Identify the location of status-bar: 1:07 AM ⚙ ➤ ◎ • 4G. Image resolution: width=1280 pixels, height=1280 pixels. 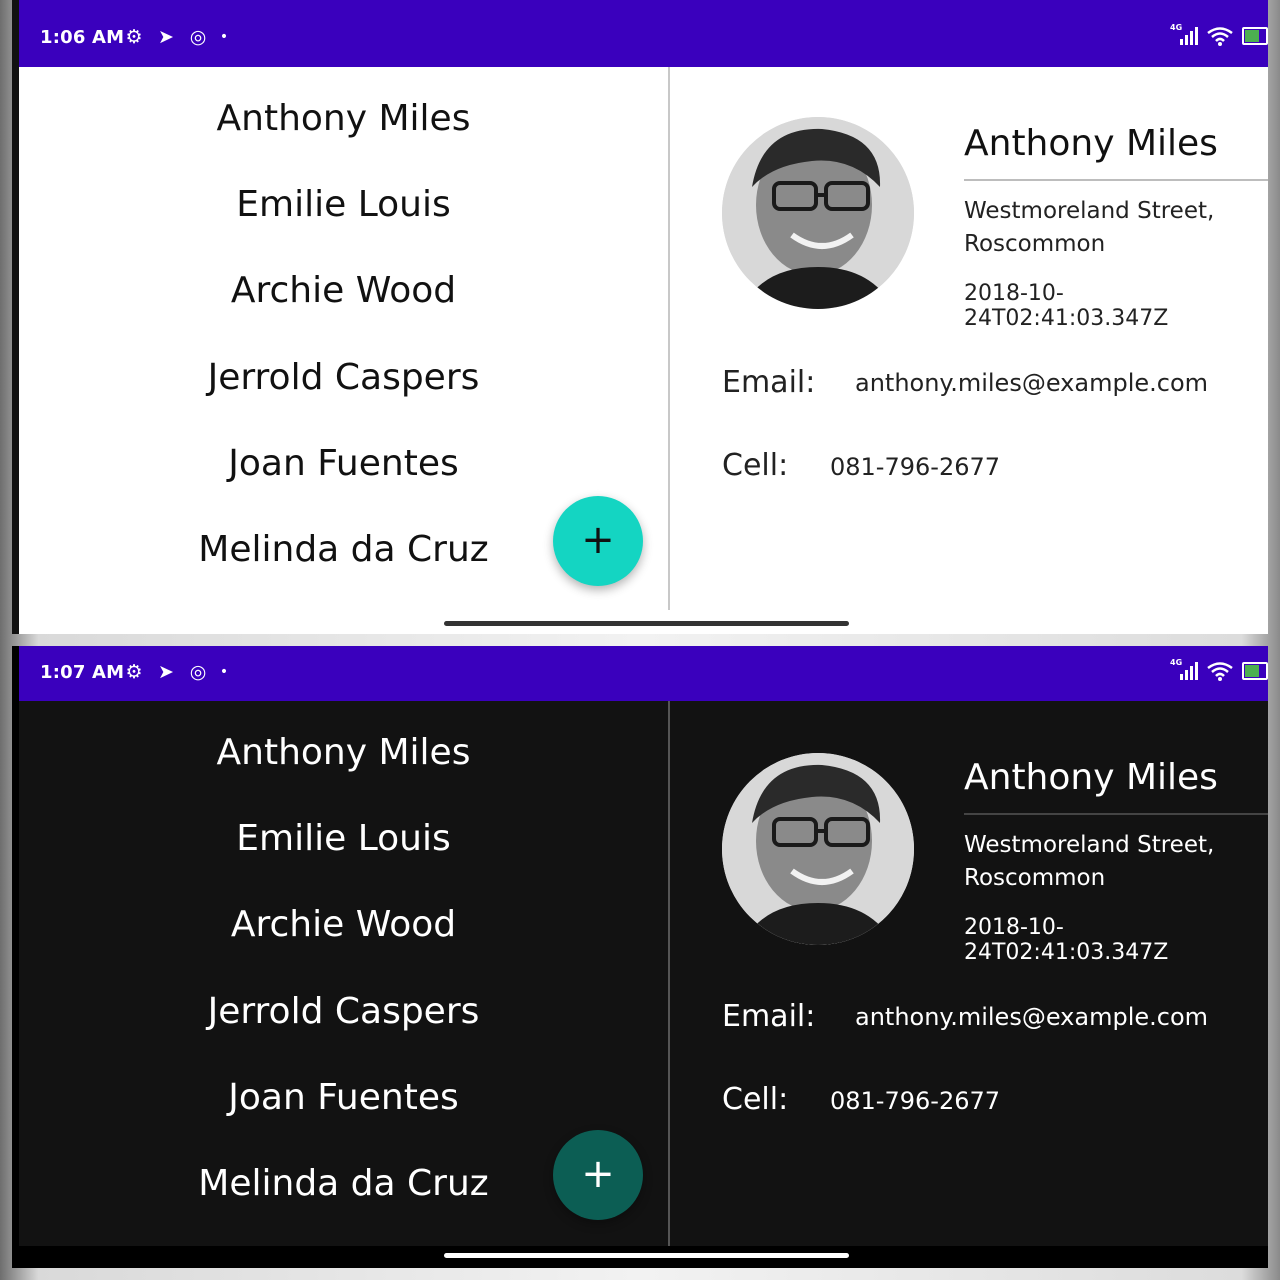
(643, 673).